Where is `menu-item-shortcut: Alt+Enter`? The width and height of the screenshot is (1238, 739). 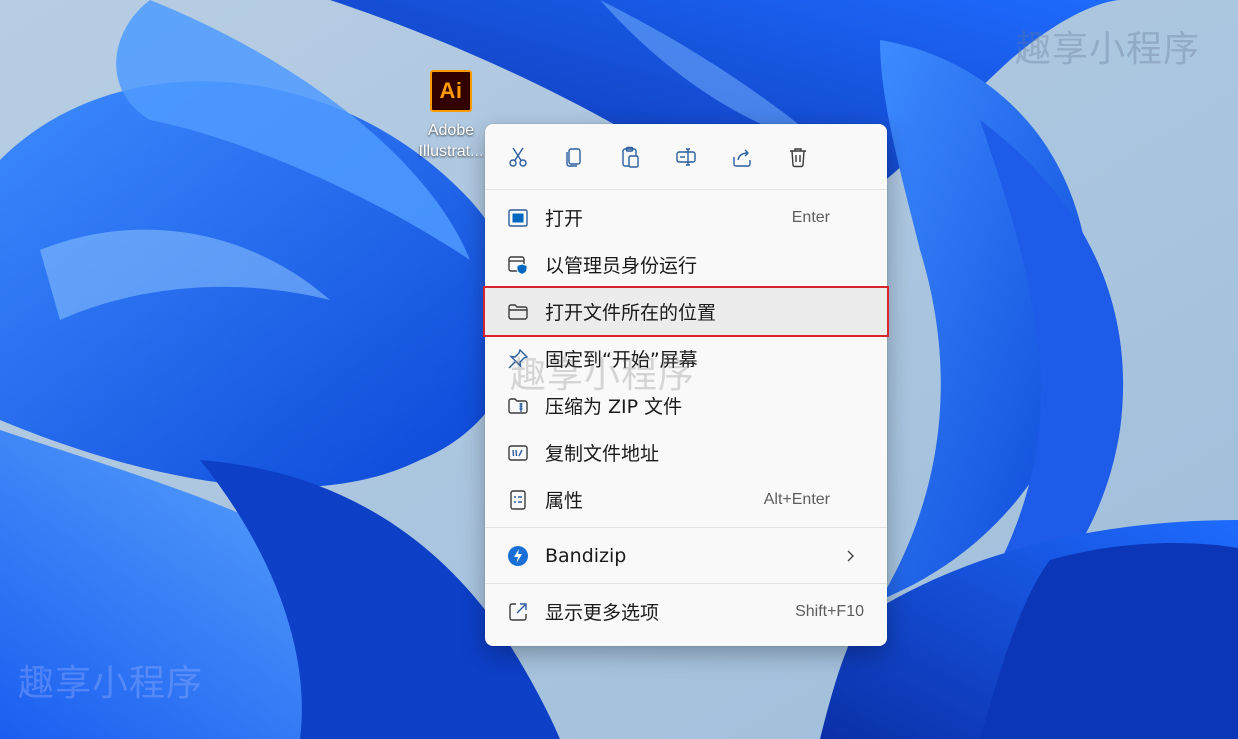
menu-item-shortcut: Alt+Enter is located at coordinates (796, 499).